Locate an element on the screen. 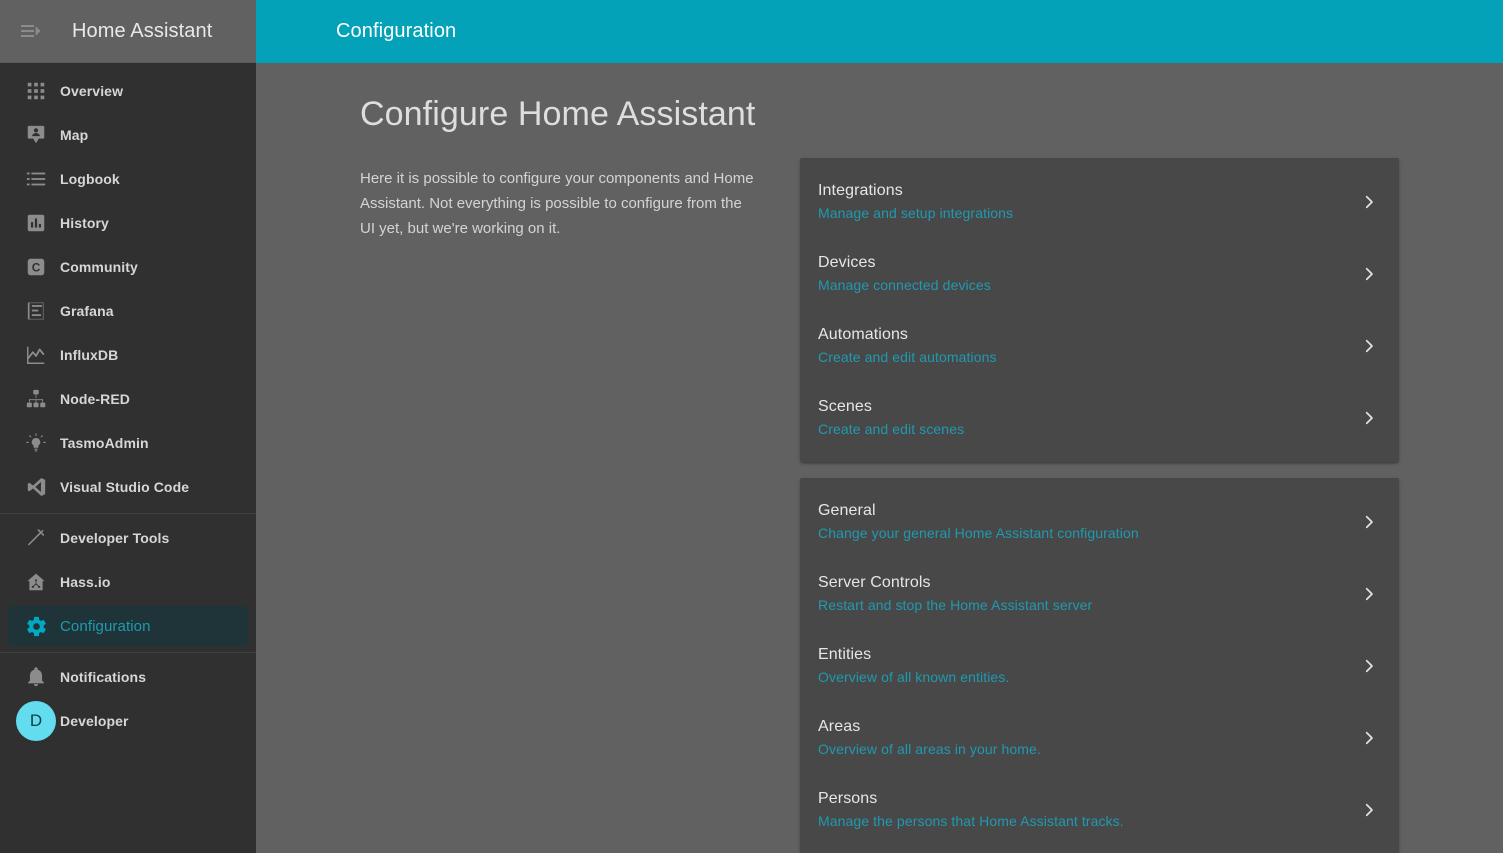 The width and height of the screenshot is (1503, 853). sidebar-item-tasmoadmin: TasmoAdmin is located at coordinates (128, 443).